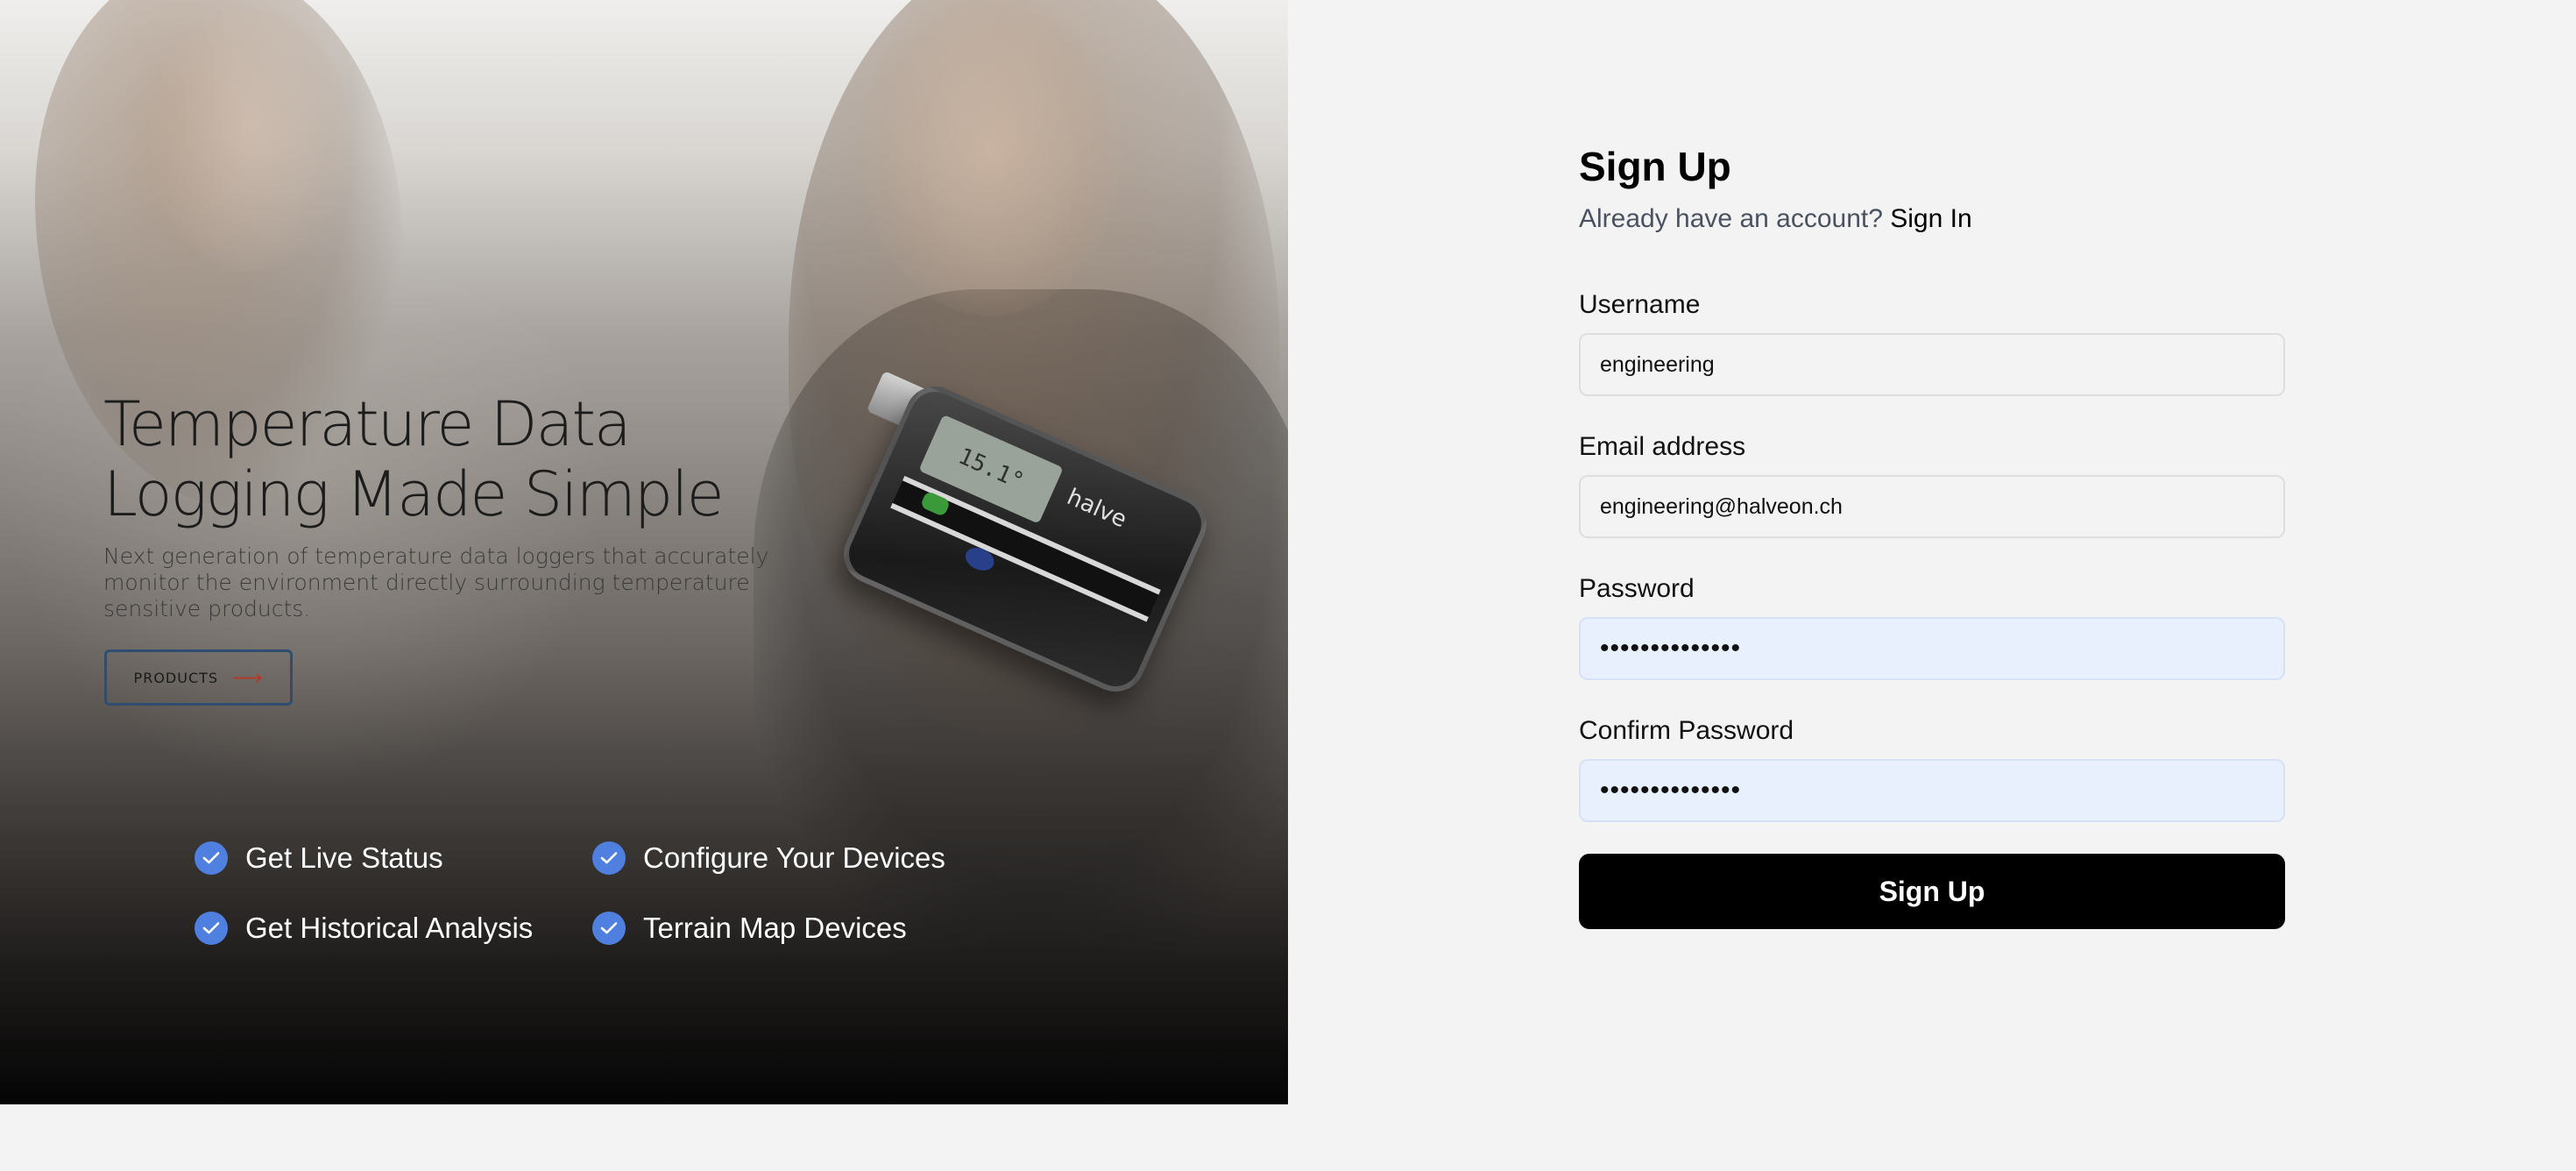 The image size is (2576, 1171). I want to click on email-field, so click(1932, 506).